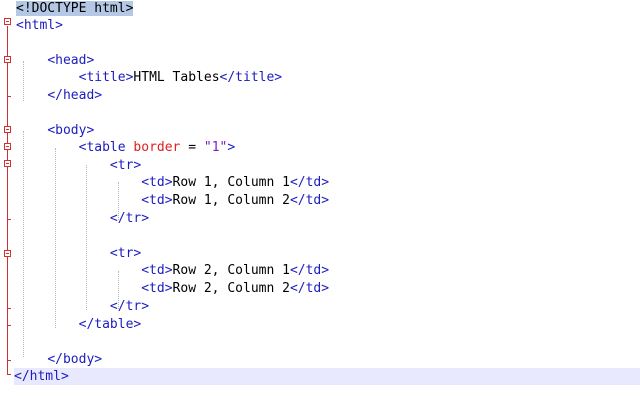 The image size is (640, 400). What do you see at coordinates (328, 25) in the screenshot?
I see `code-line: <html>` at bounding box center [328, 25].